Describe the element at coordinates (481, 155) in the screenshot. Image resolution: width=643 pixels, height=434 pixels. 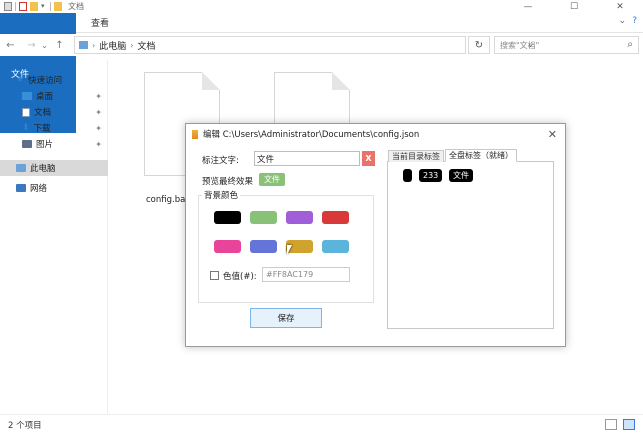
I see `tab-all-disk-tags: 全盘标签（就绪）` at that location.